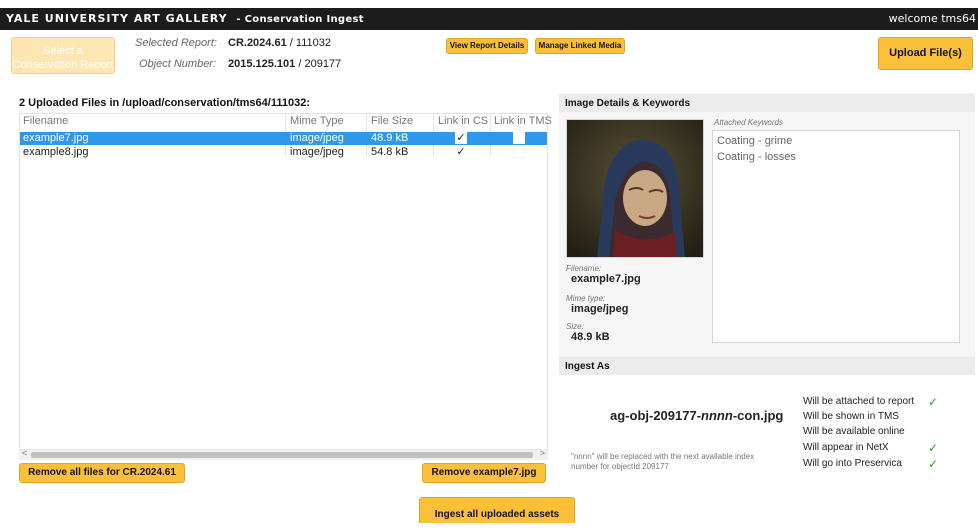 The height and width of the screenshot is (532, 978). I want to click on row-size: 54.8 kB, so click(390, 152).